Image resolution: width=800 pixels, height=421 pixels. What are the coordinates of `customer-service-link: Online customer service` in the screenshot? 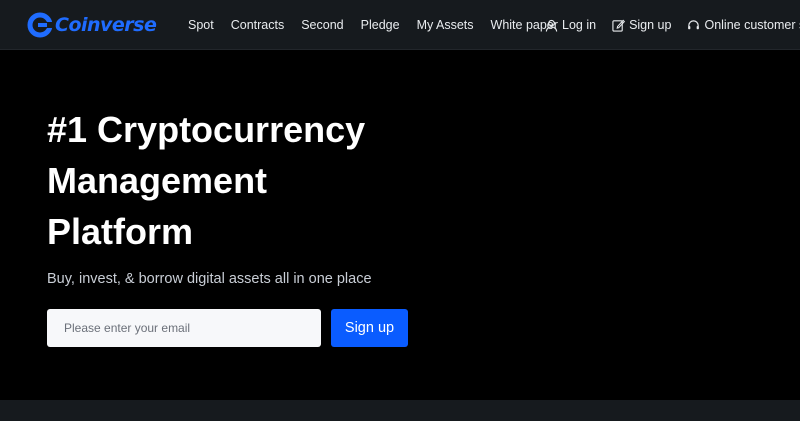 It's located at (743, 25).